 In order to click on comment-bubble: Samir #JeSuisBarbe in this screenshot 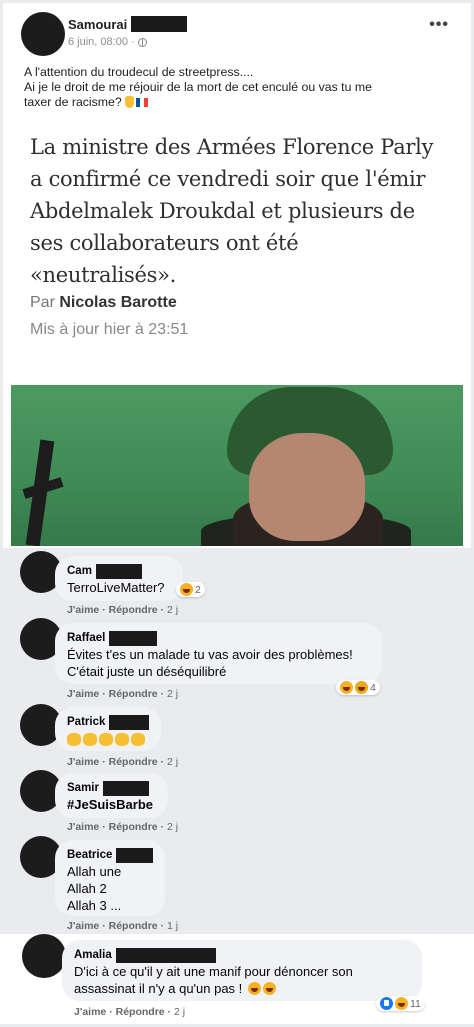, I will do `click(111, 795)`.